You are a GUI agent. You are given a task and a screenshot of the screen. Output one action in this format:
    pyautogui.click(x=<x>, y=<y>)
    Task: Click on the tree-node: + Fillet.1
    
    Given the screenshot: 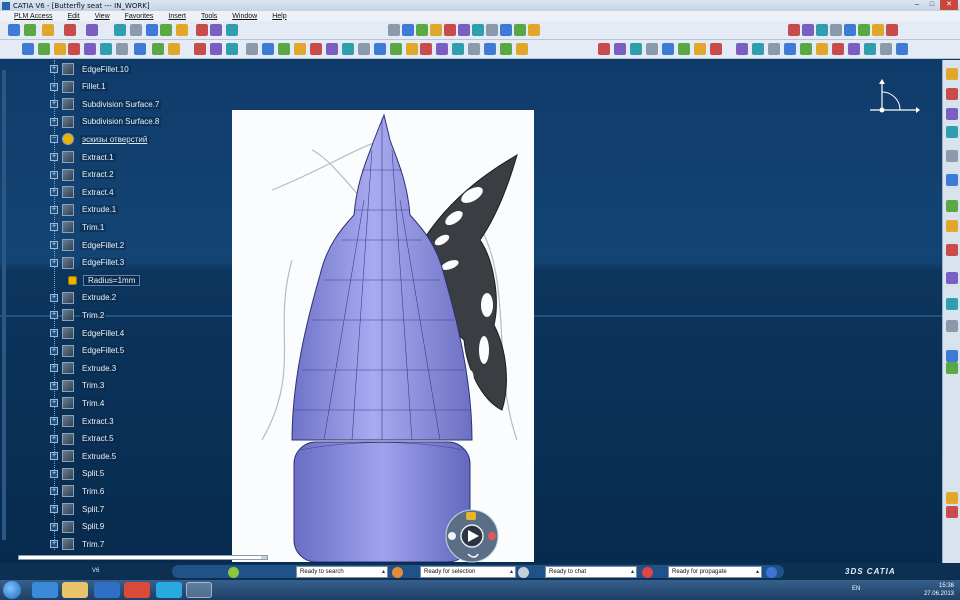 What is the action you would take?
    pyautogui.click(x=79, y=87)
    